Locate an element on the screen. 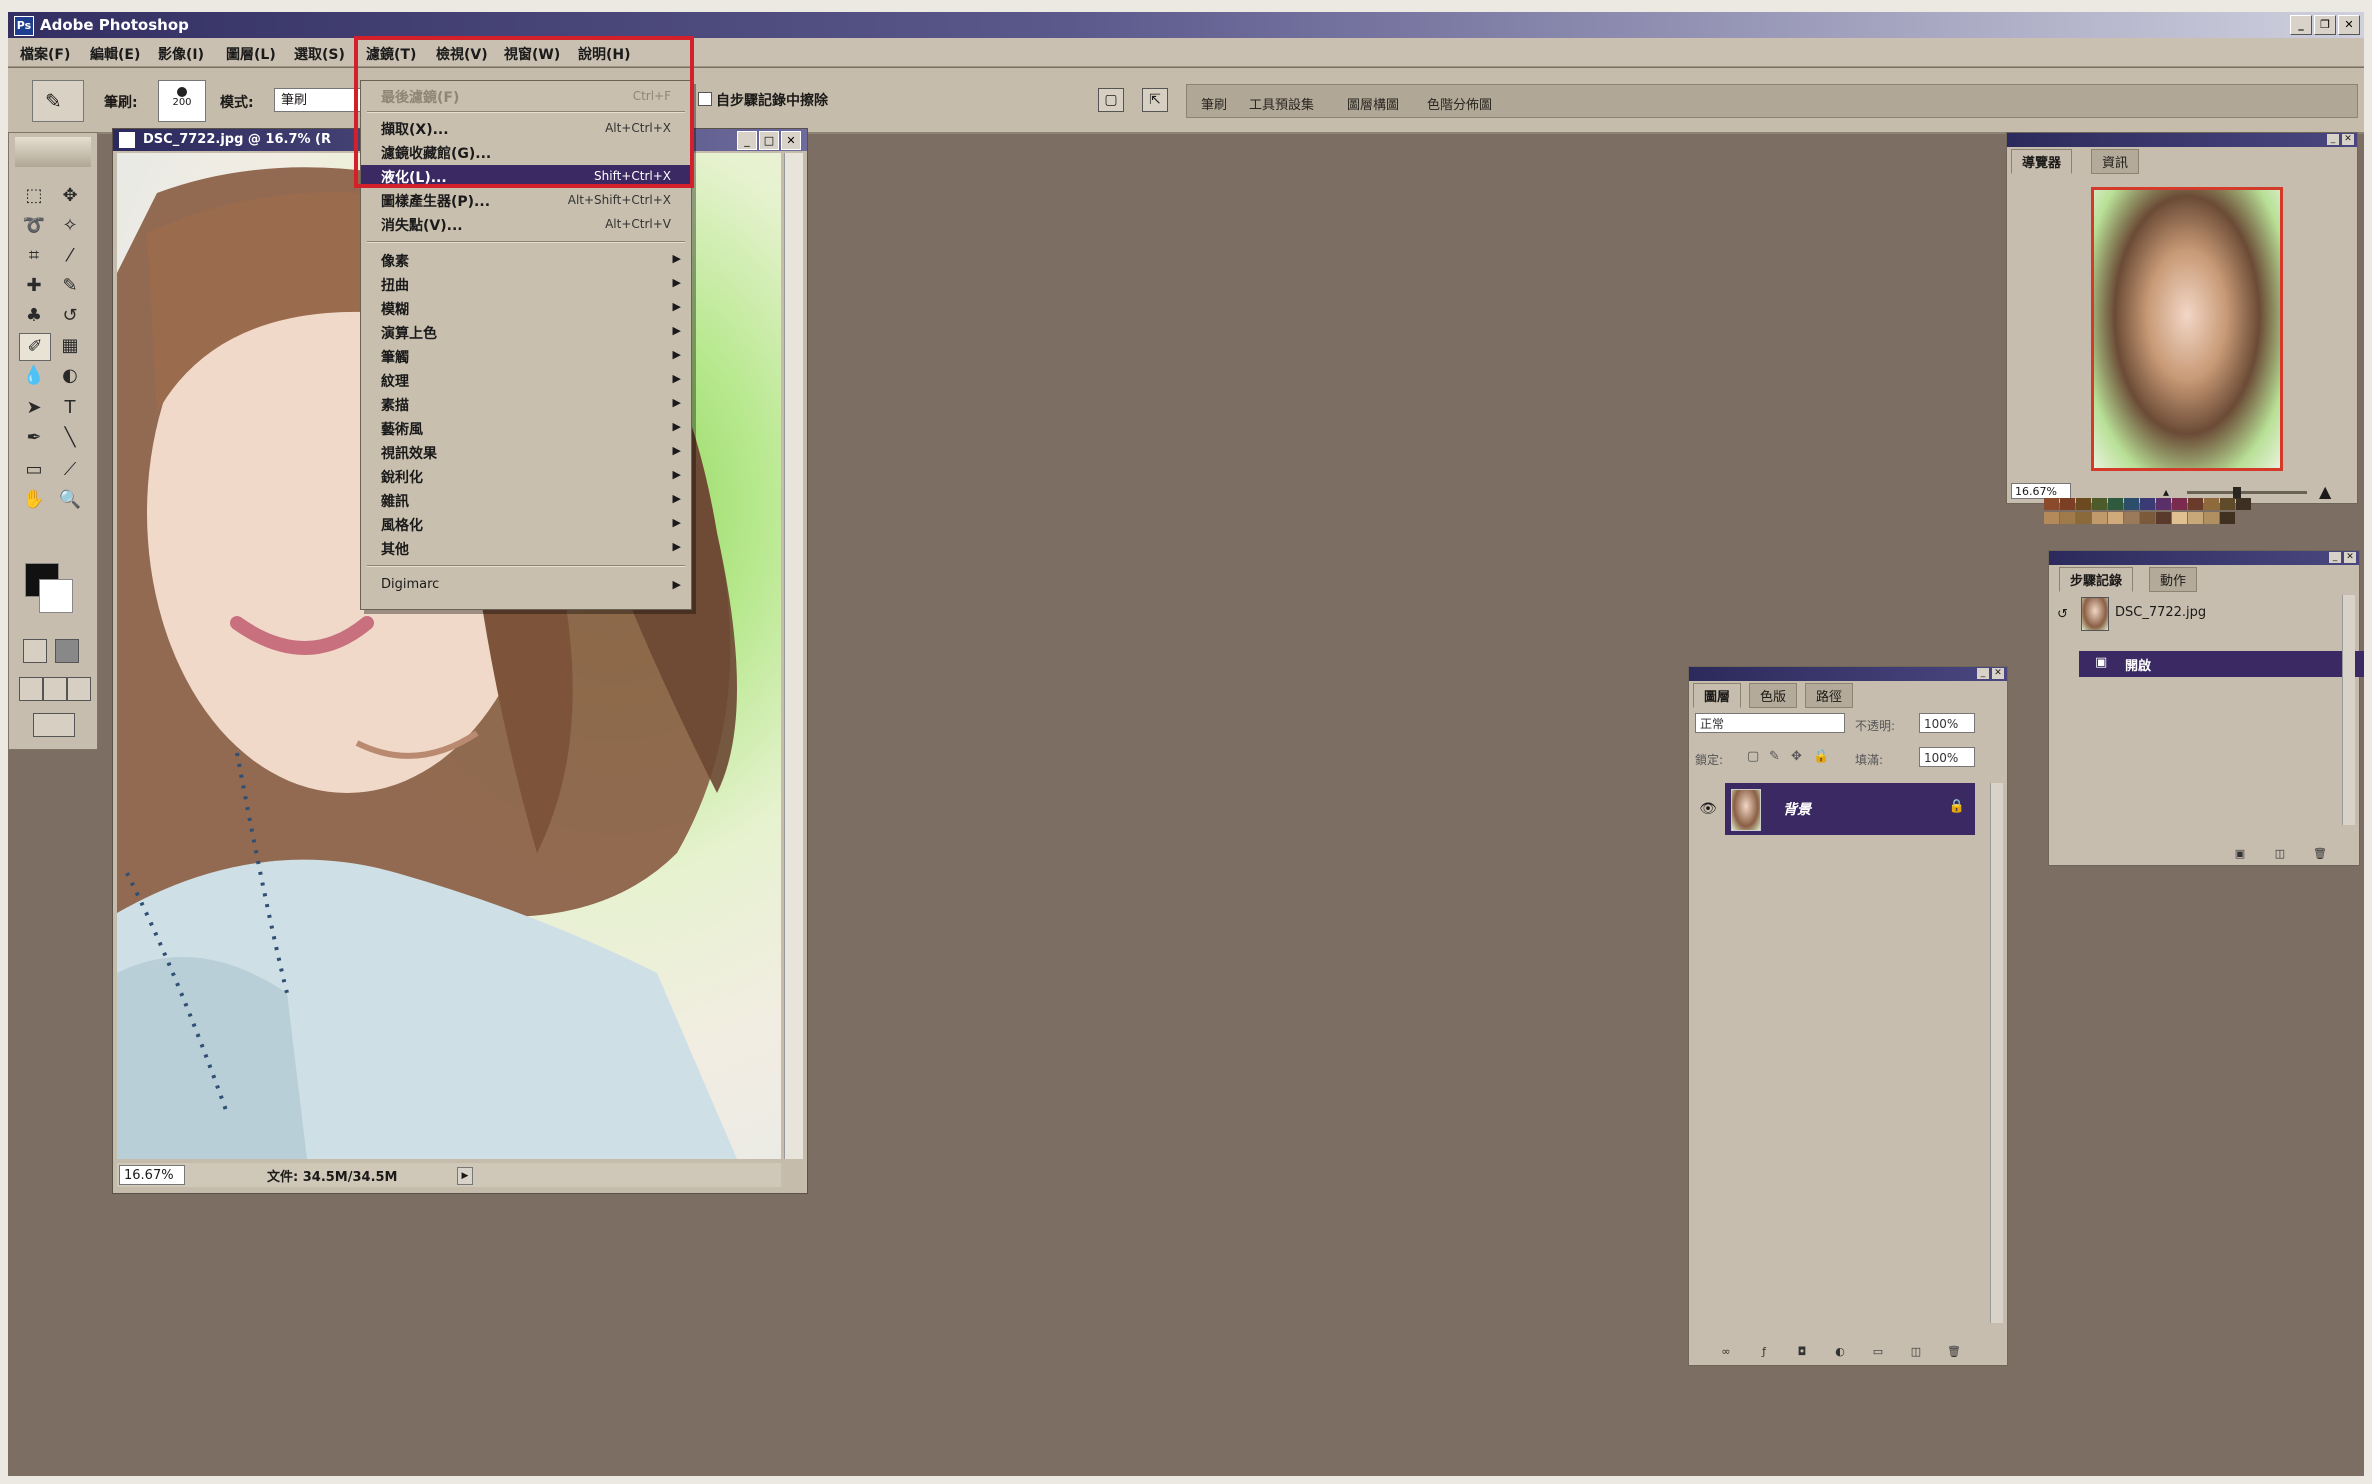 Image resolution: width=2372 pixels, height=1484 pixels. trash-icon: 🗑 is located at coordinates (2320, 854).